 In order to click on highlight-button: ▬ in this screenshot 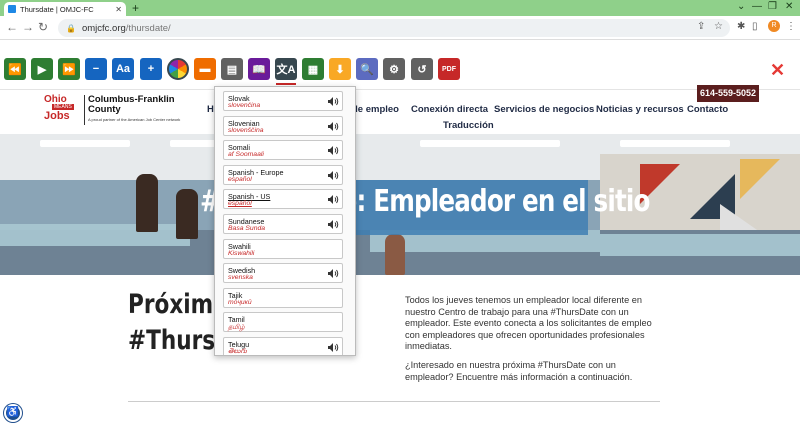, I will do `click(205, 69)`.